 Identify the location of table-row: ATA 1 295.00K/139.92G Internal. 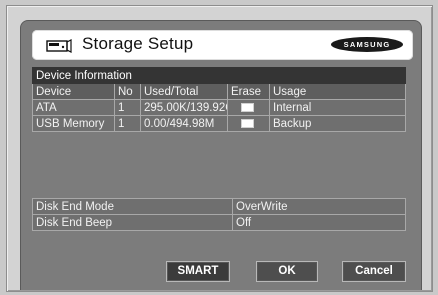
(219, 107).